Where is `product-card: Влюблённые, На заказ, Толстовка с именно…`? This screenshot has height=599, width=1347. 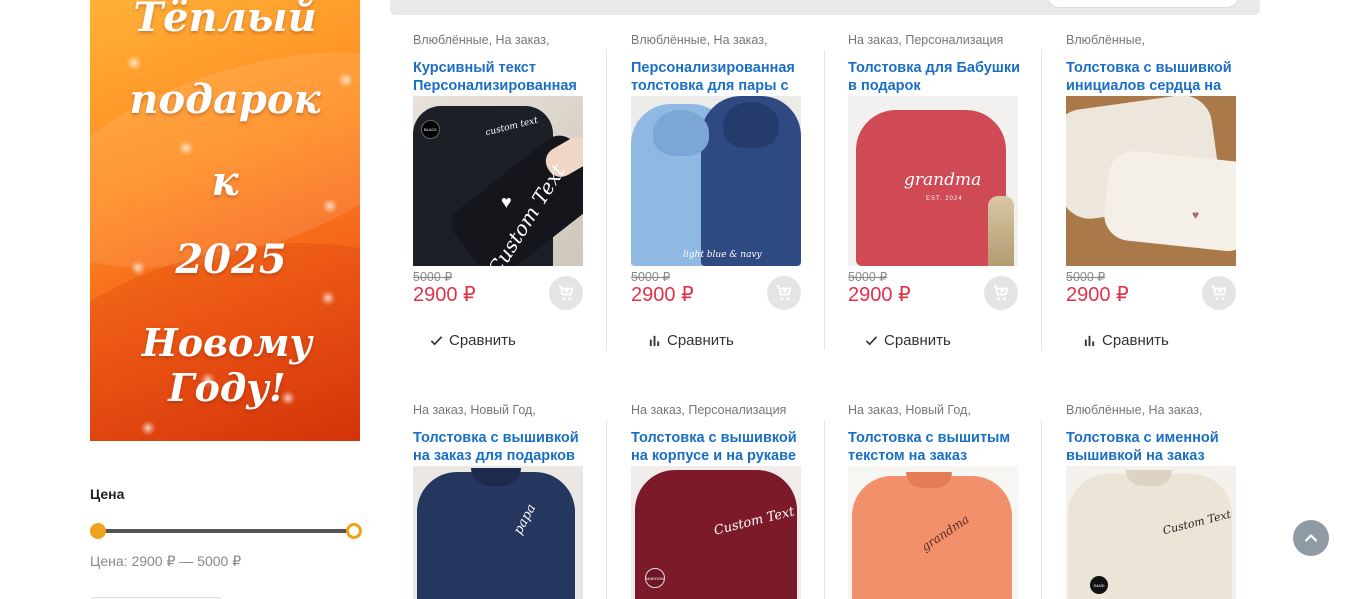 product-card: Влюблённые, На заказ, Толстовка с именно… is located at coordinates (1139, 501).